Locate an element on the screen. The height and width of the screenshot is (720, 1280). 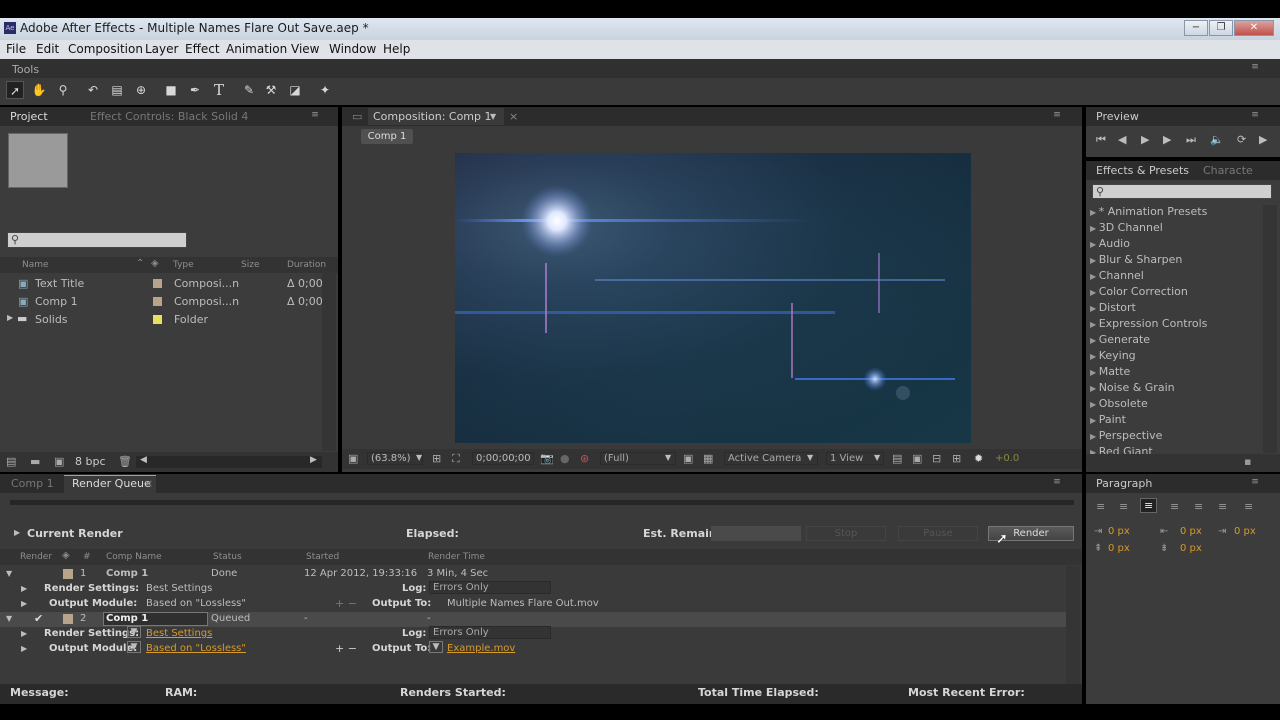
tab-effect-controls: Effect Controls: Black Solid 4 is located at coordinates (169, 116).